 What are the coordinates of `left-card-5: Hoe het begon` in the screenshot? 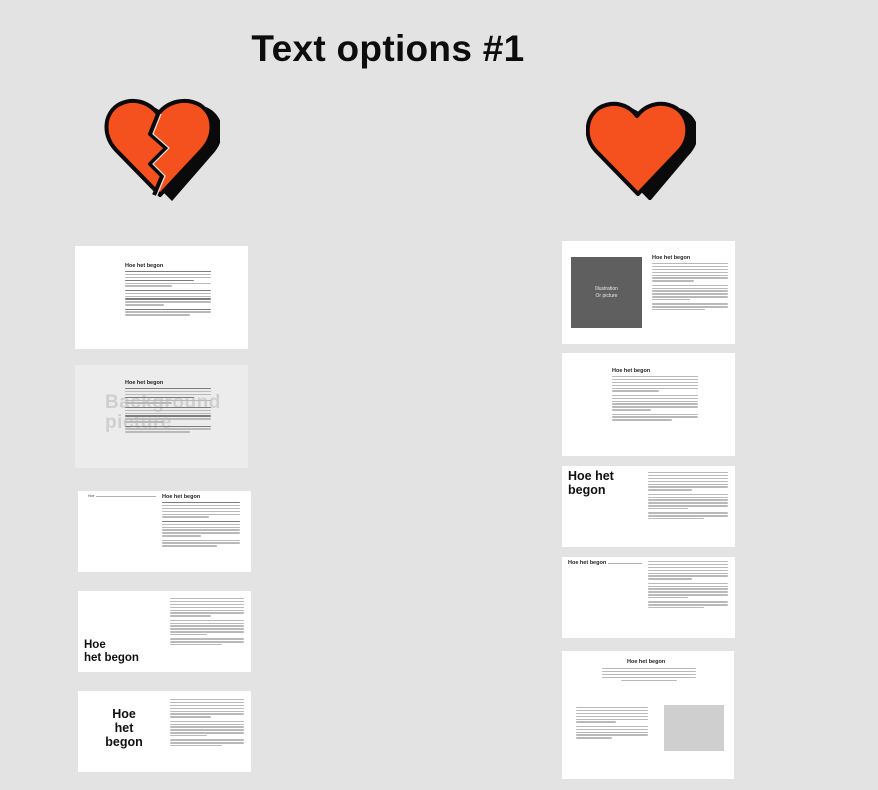 It's located at (164, 731).